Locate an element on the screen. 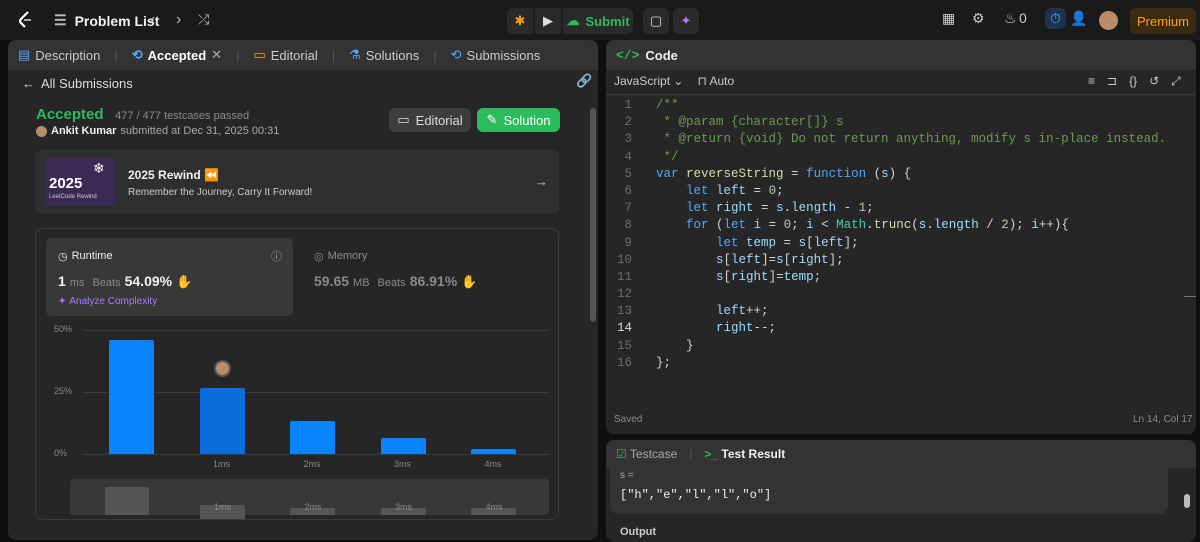 The width and height of the screenshot is (1200, 542). saved-status: Saved is located at coordinates (628, 419).